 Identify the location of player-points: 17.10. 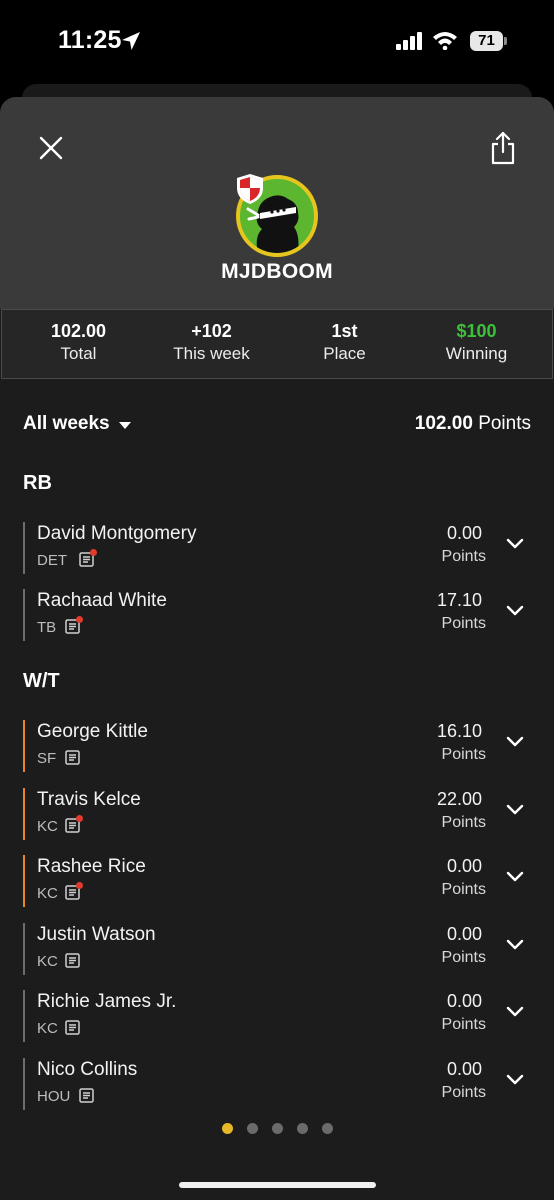
(459, 600).